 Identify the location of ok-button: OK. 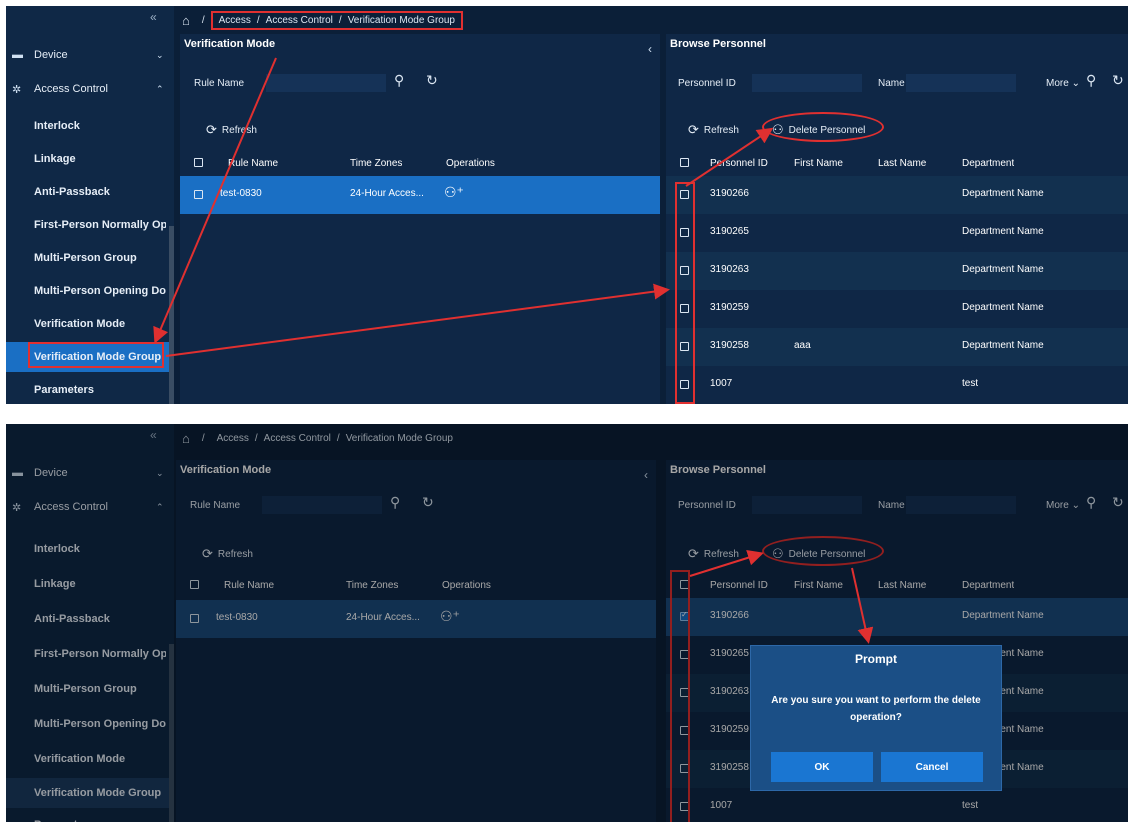
(822, 767).